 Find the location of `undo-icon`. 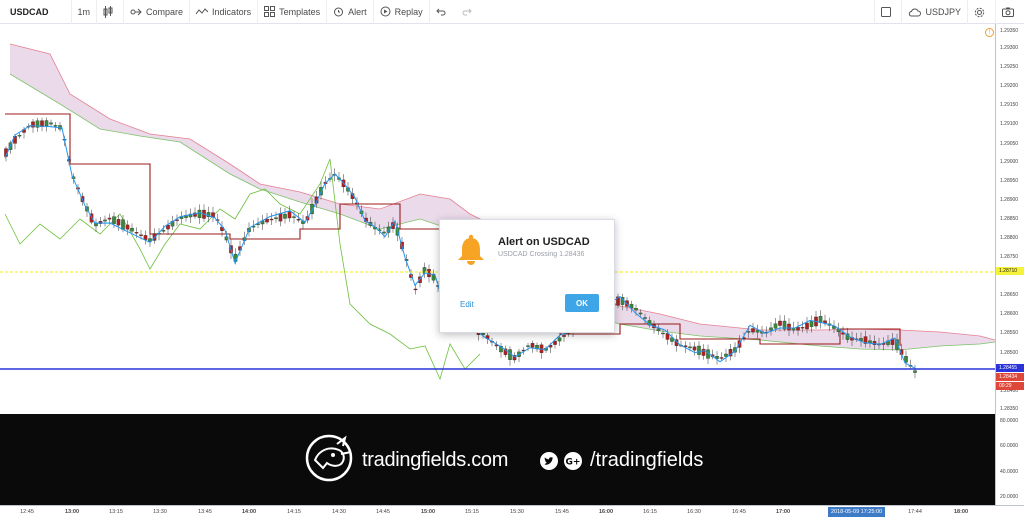

undo-icon is located at coordinates (440, 11).